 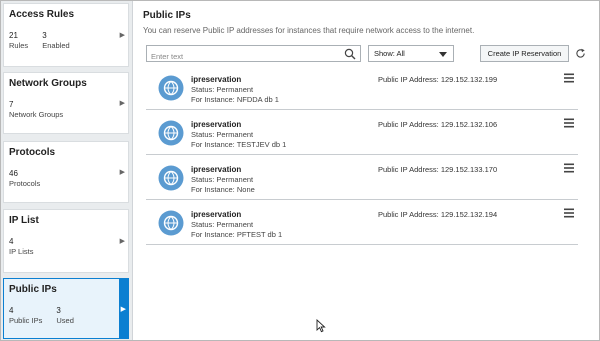 What do you see at coordinates (36, 114) in the screenshot?
I see `stat-label: Network Groups` at bounding box center [36, 114].